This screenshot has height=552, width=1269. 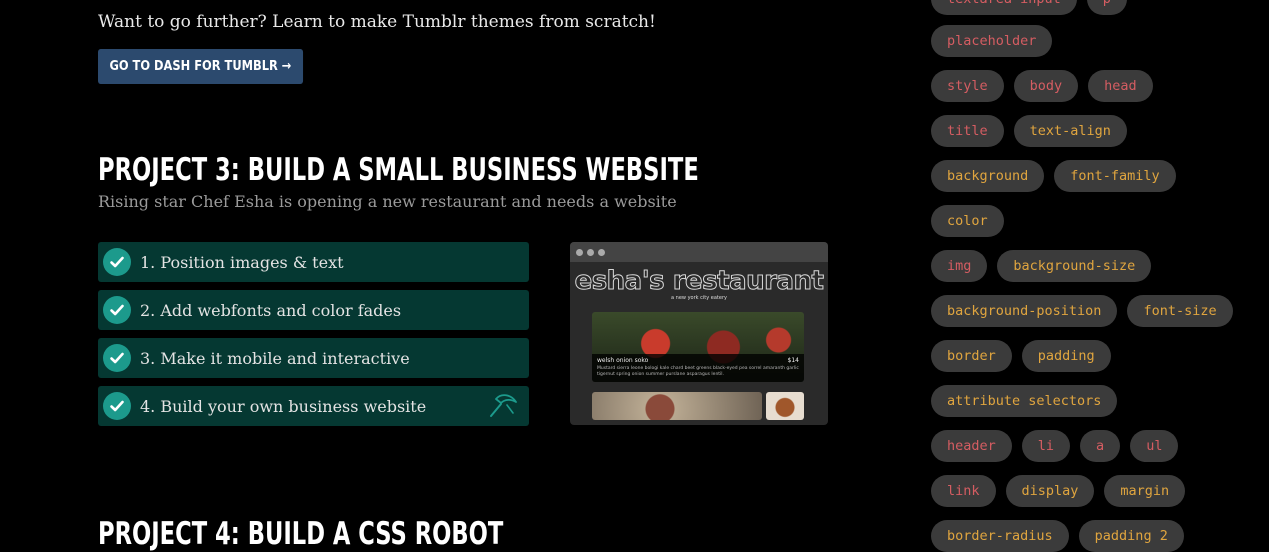 I want to click on tag-row: background-position font-size, so click(x=1082, y=311).